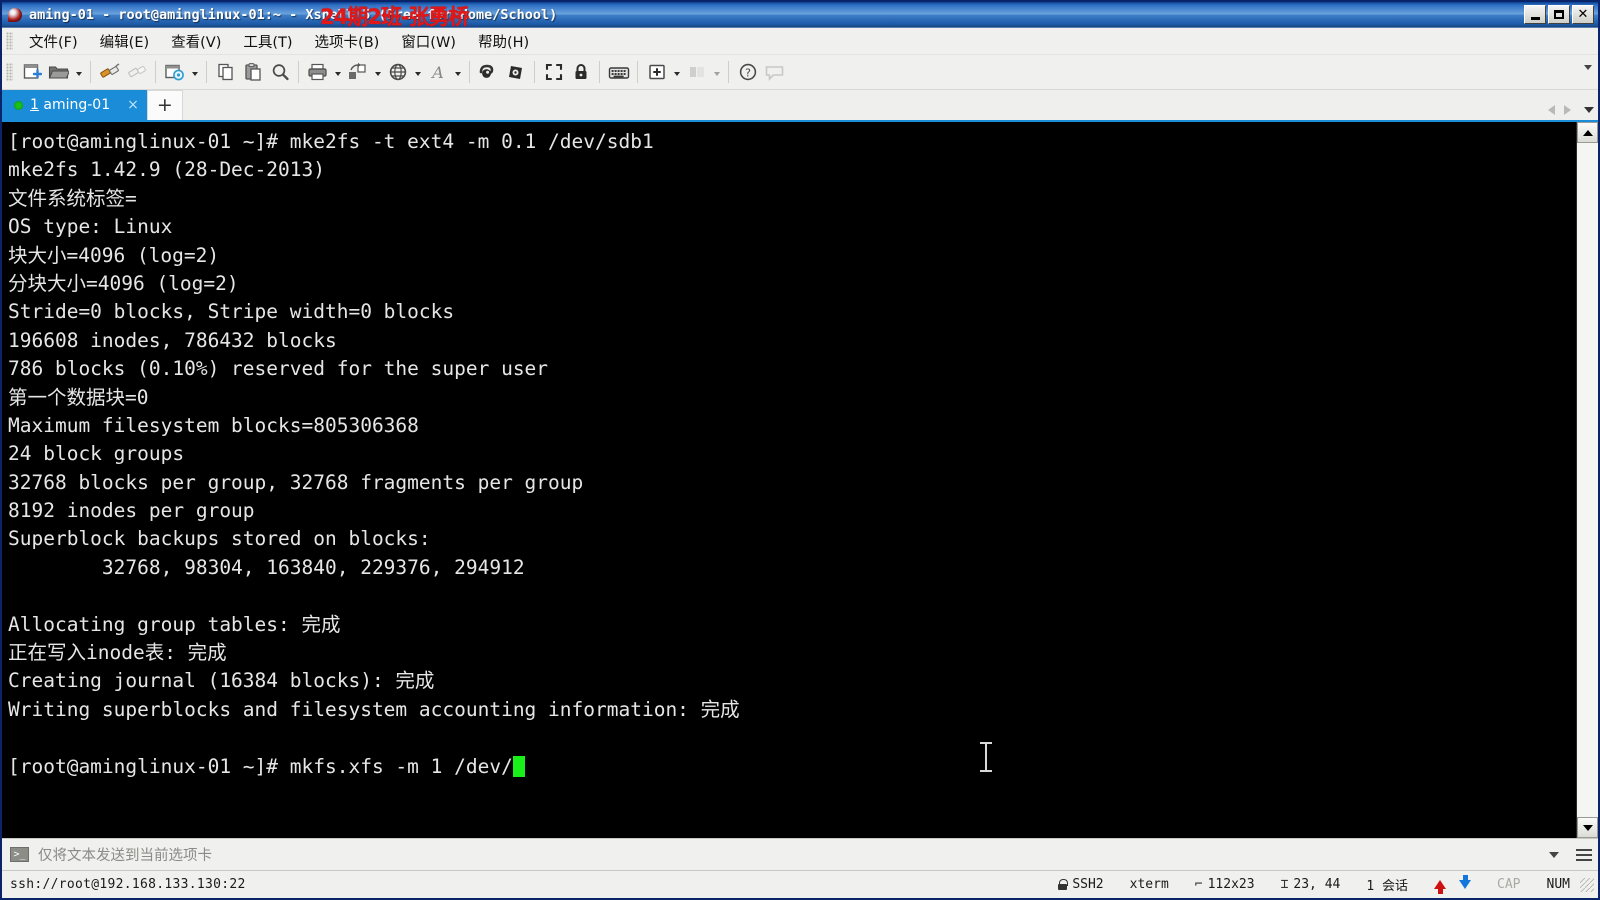 The image size is (1600, 900). What do you see at coordinates (219, 539) in the screenshot?
I see `terminal-line: Superblock backups stored on blocks:` at bounding box center [219, 539].